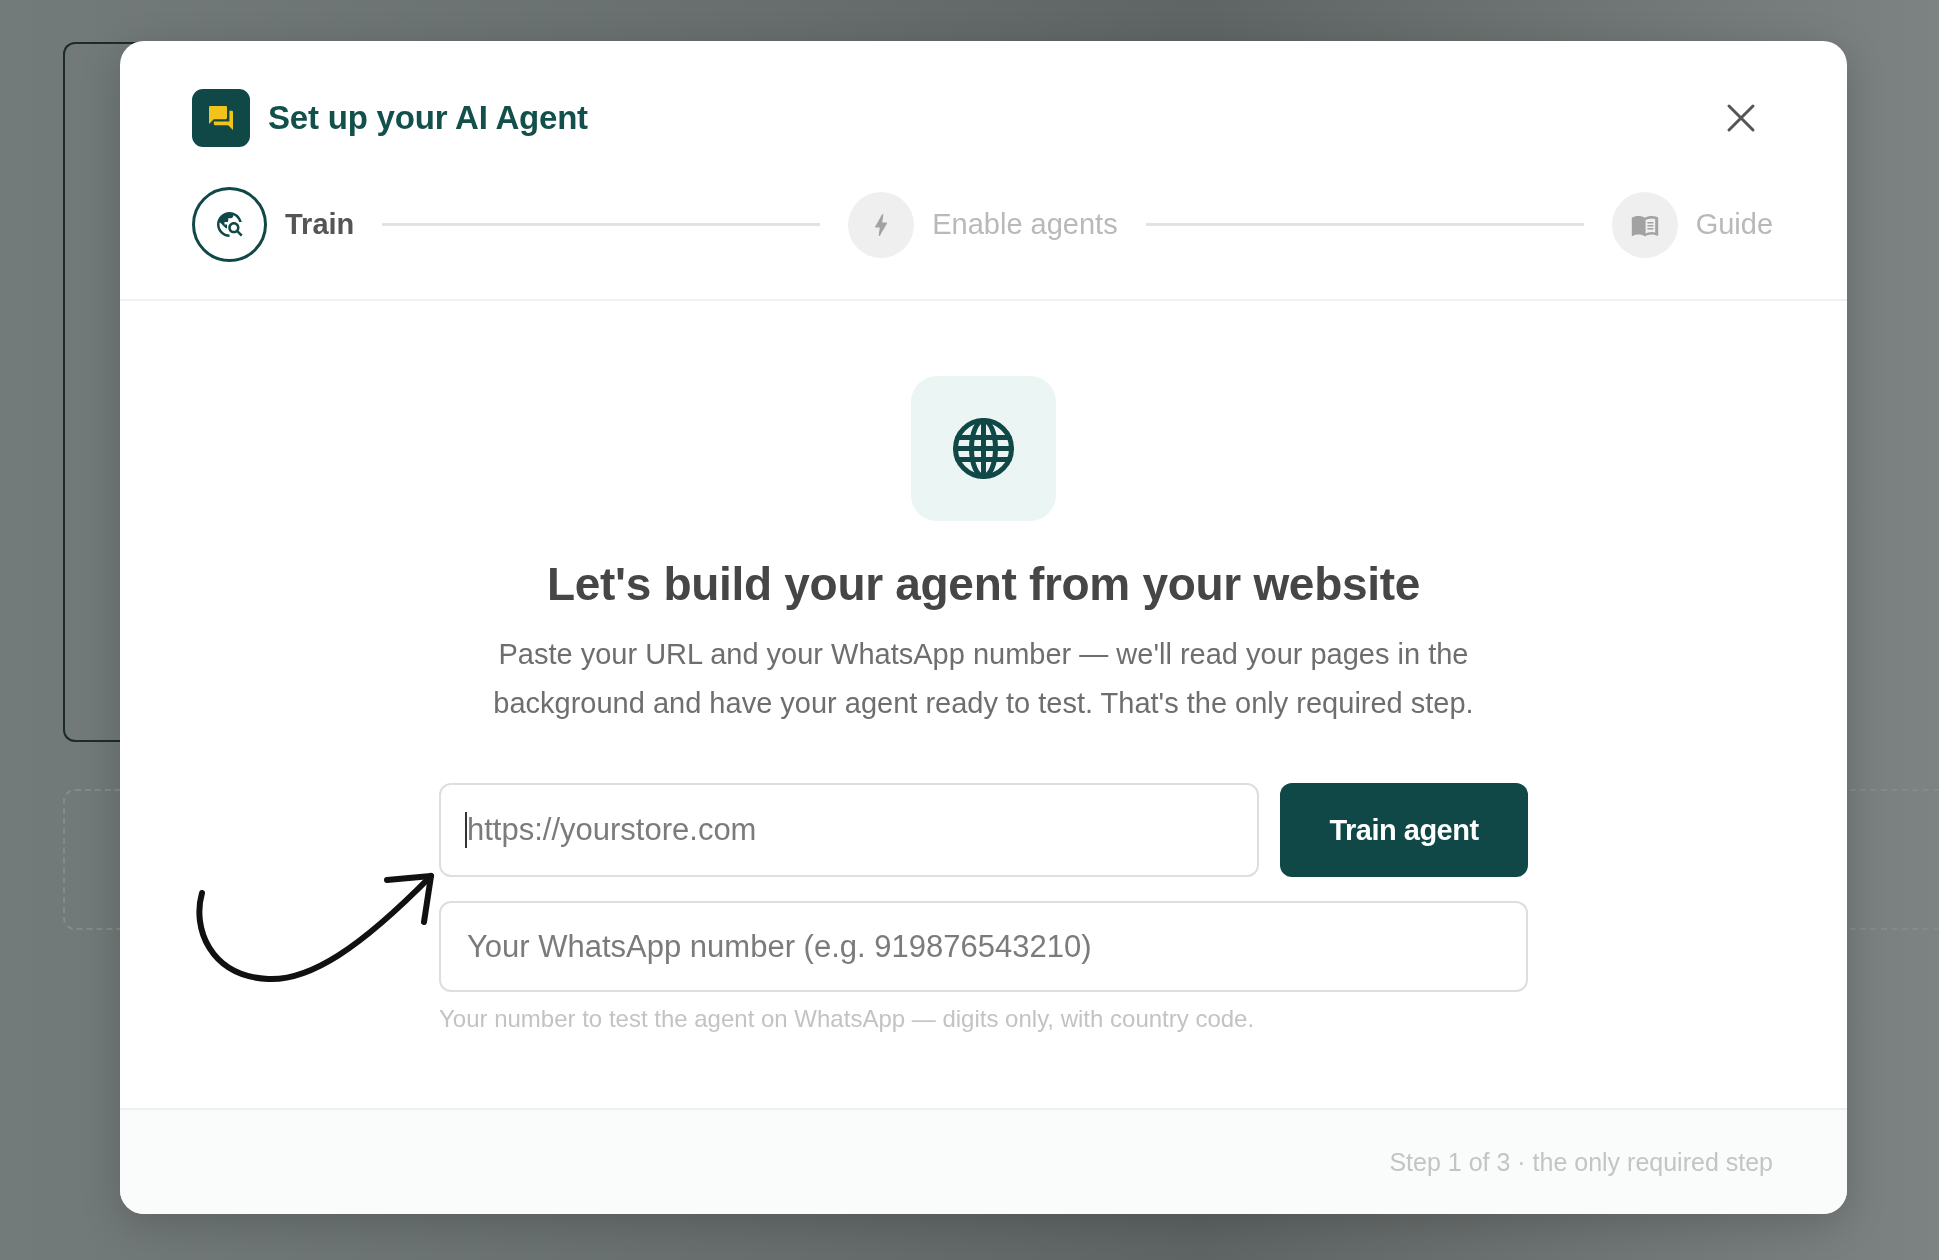 The image size is (1939, 1260). Describe the element at coordinates (221, 118) in the screenshot. I see `chat-bubbles-icon` at that location.